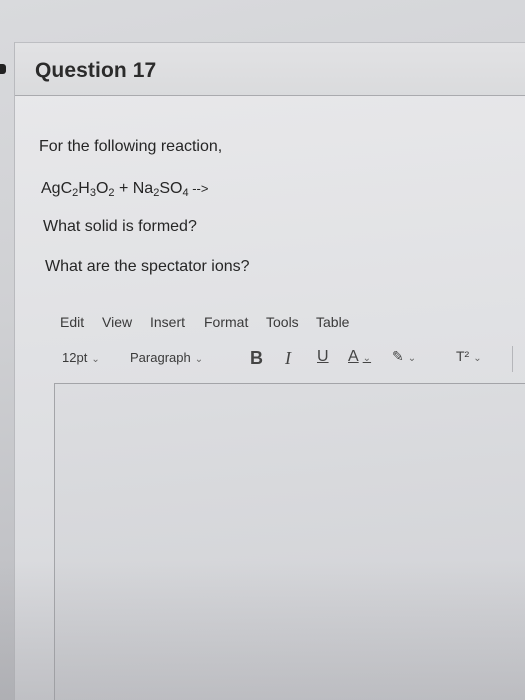 This screenshot has width=525, height=700. Describe the element at coordinates (96, 70) in the screenshot. I see `question-title: Question 17` at that location.